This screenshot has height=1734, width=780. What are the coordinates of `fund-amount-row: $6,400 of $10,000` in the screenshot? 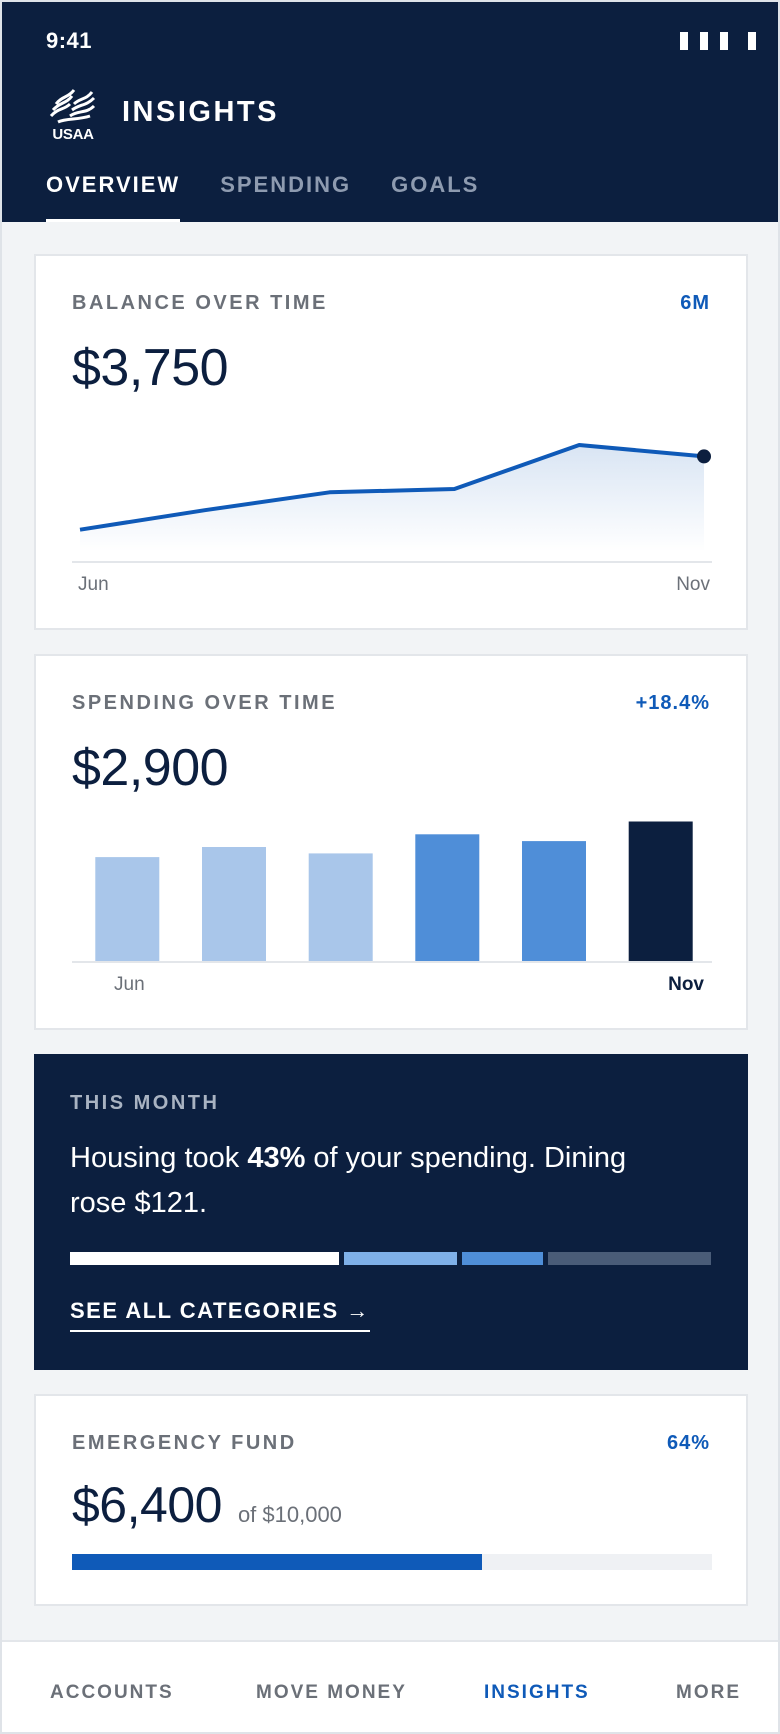 It's located at (207, 1505).